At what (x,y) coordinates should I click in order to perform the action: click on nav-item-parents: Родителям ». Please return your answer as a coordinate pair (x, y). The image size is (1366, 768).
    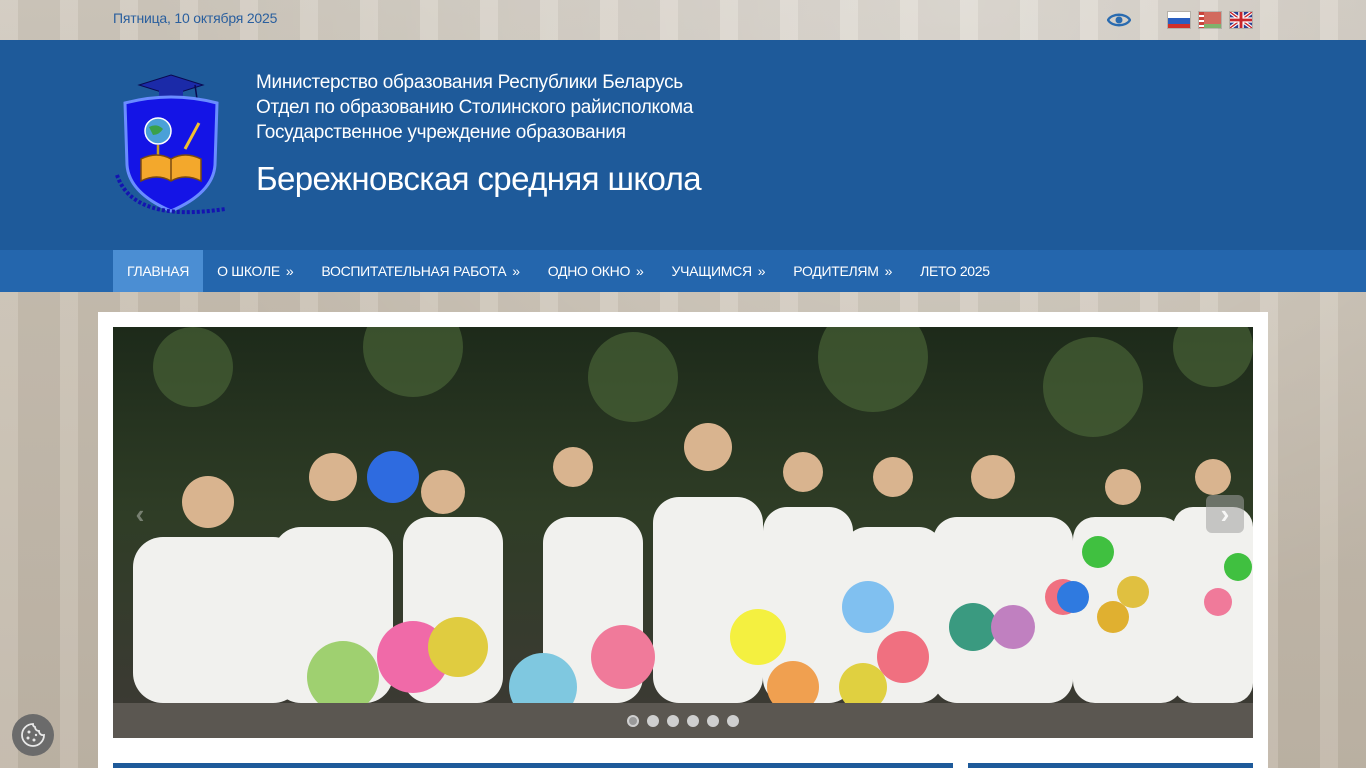
    Looking at the image, I should click on (842, 271).